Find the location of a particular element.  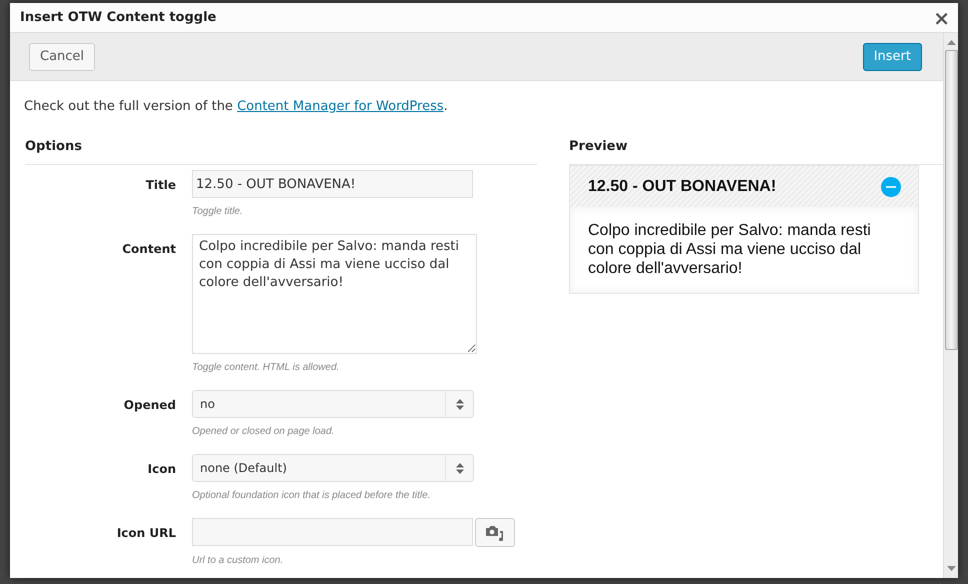

field-label: Title is located at coordinates (160, 185).